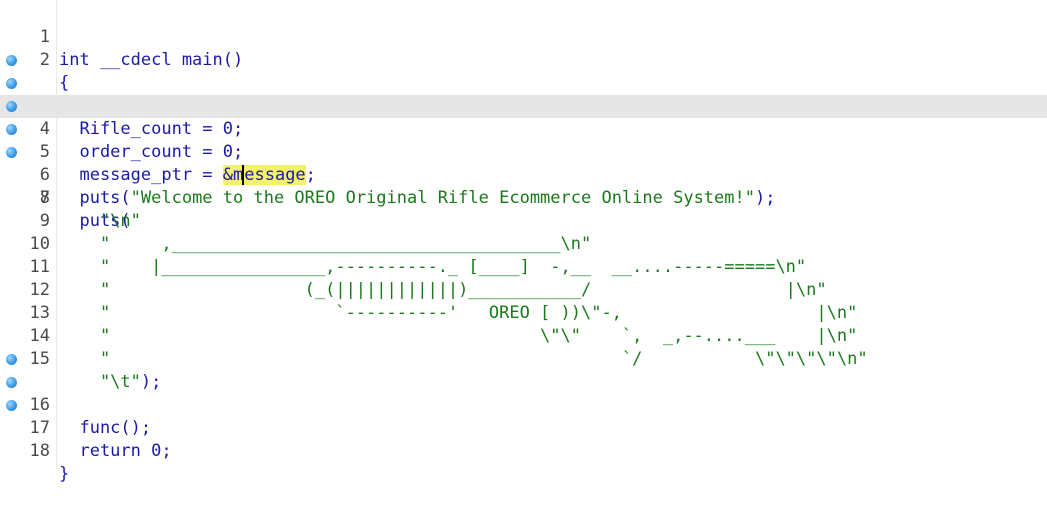  What do you see at coordinates (523, 197) in the screenshot?
I see `code-line-8: 8 "\n"` at bounding box center [523, 197].